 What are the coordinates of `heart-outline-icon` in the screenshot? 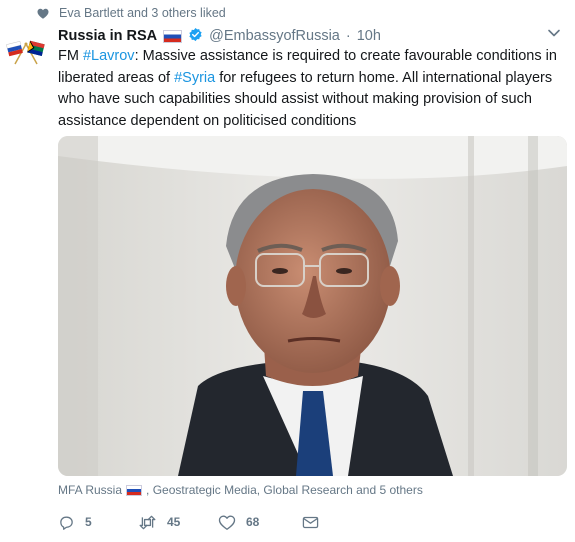 It's located at (227, 522).